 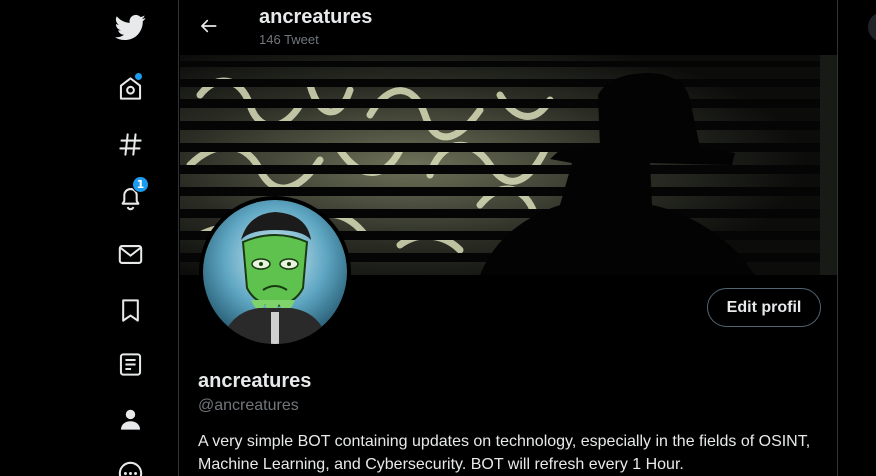 I want to click on sidebar-item-notifications: 1, so click(x=130, y=197).